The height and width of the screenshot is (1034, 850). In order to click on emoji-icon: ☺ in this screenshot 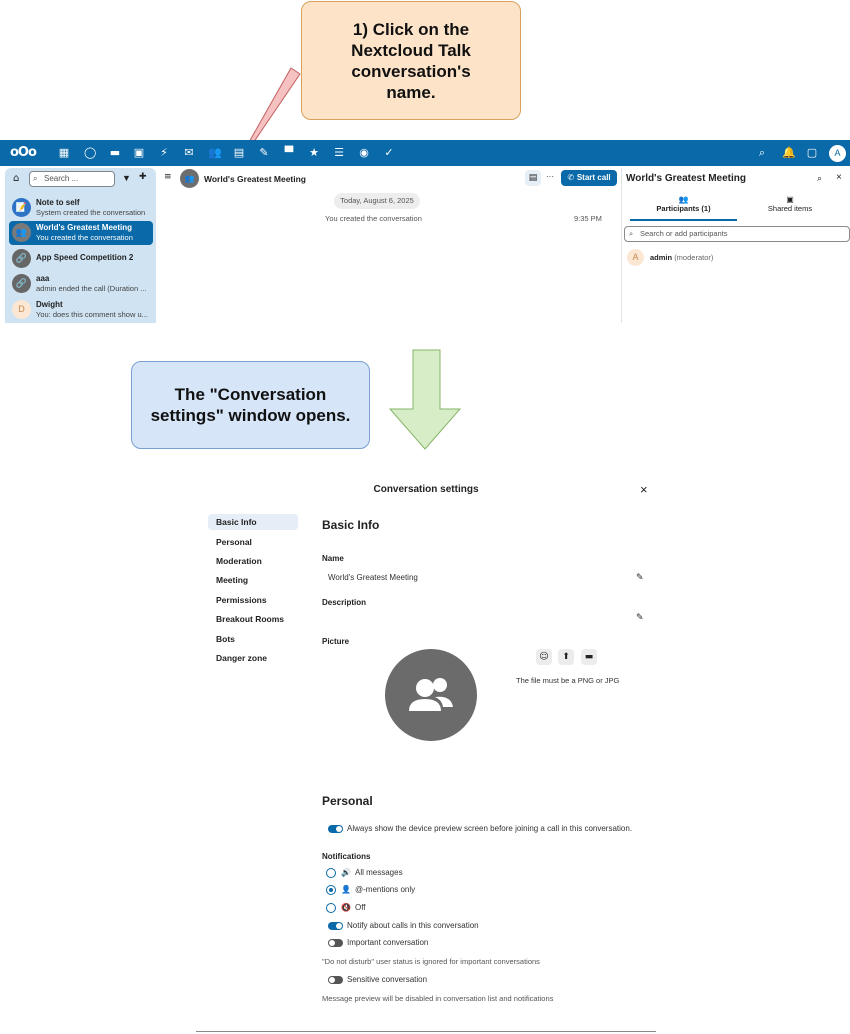, I will do `click(544, 657)`.